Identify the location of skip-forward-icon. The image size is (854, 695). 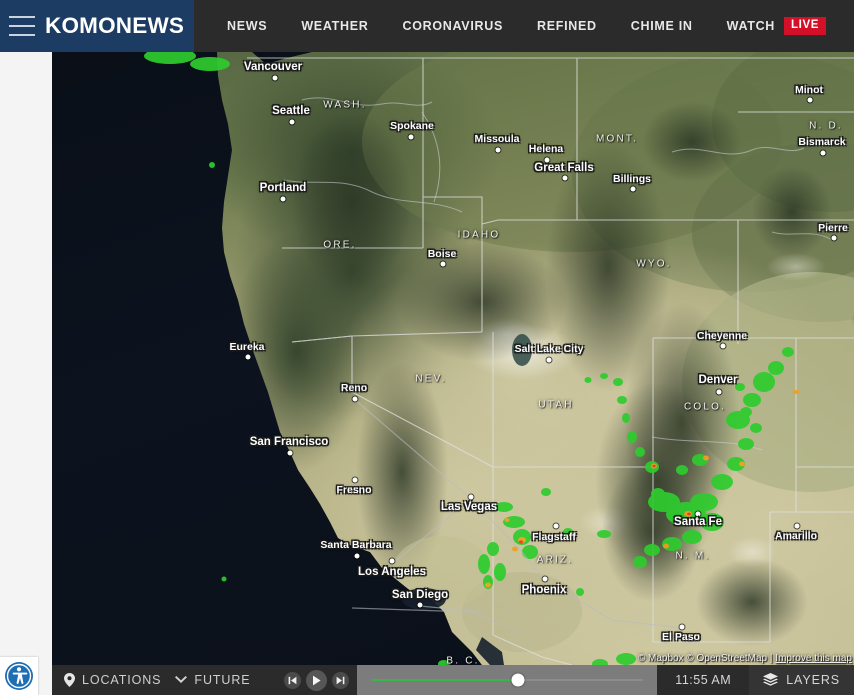
(340, 680).